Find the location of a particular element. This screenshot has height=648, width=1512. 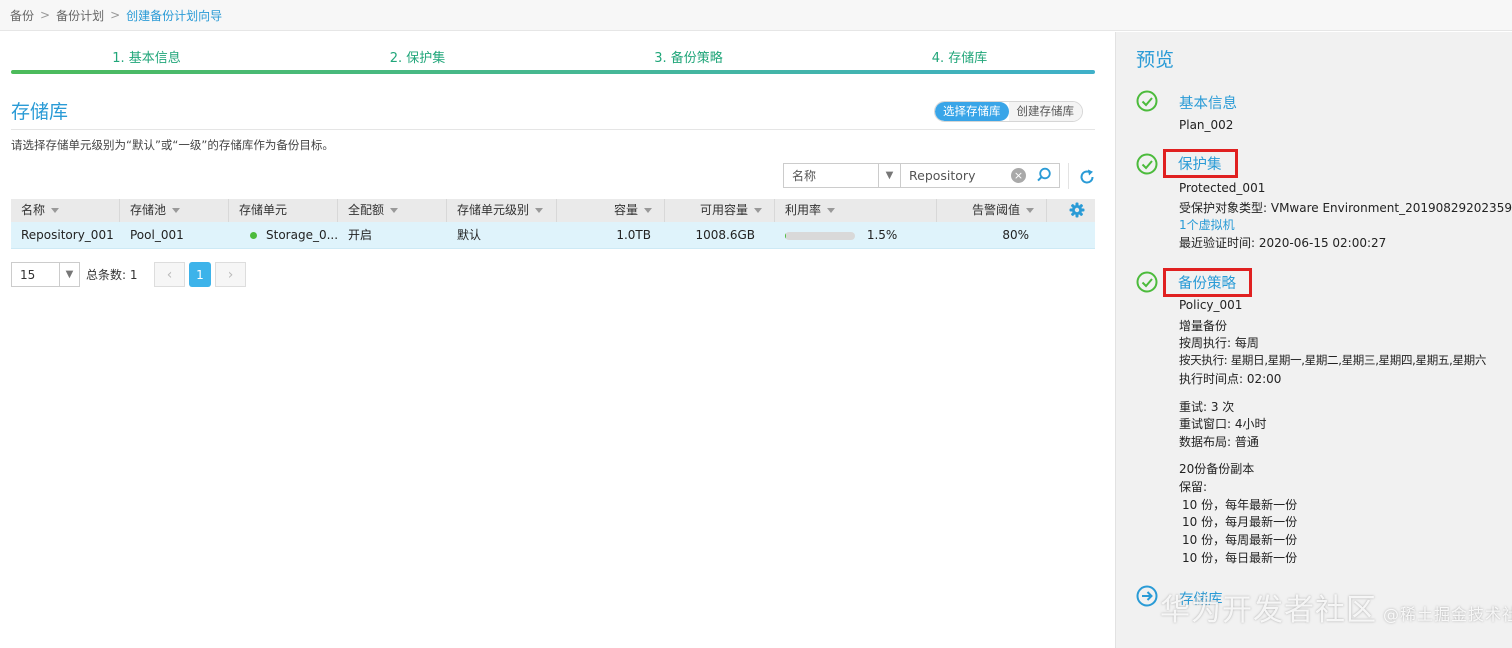

preview-last-verify: 最近验证时间: 2020-06-15 02:00:27 is located at coordinates (1283, 243).